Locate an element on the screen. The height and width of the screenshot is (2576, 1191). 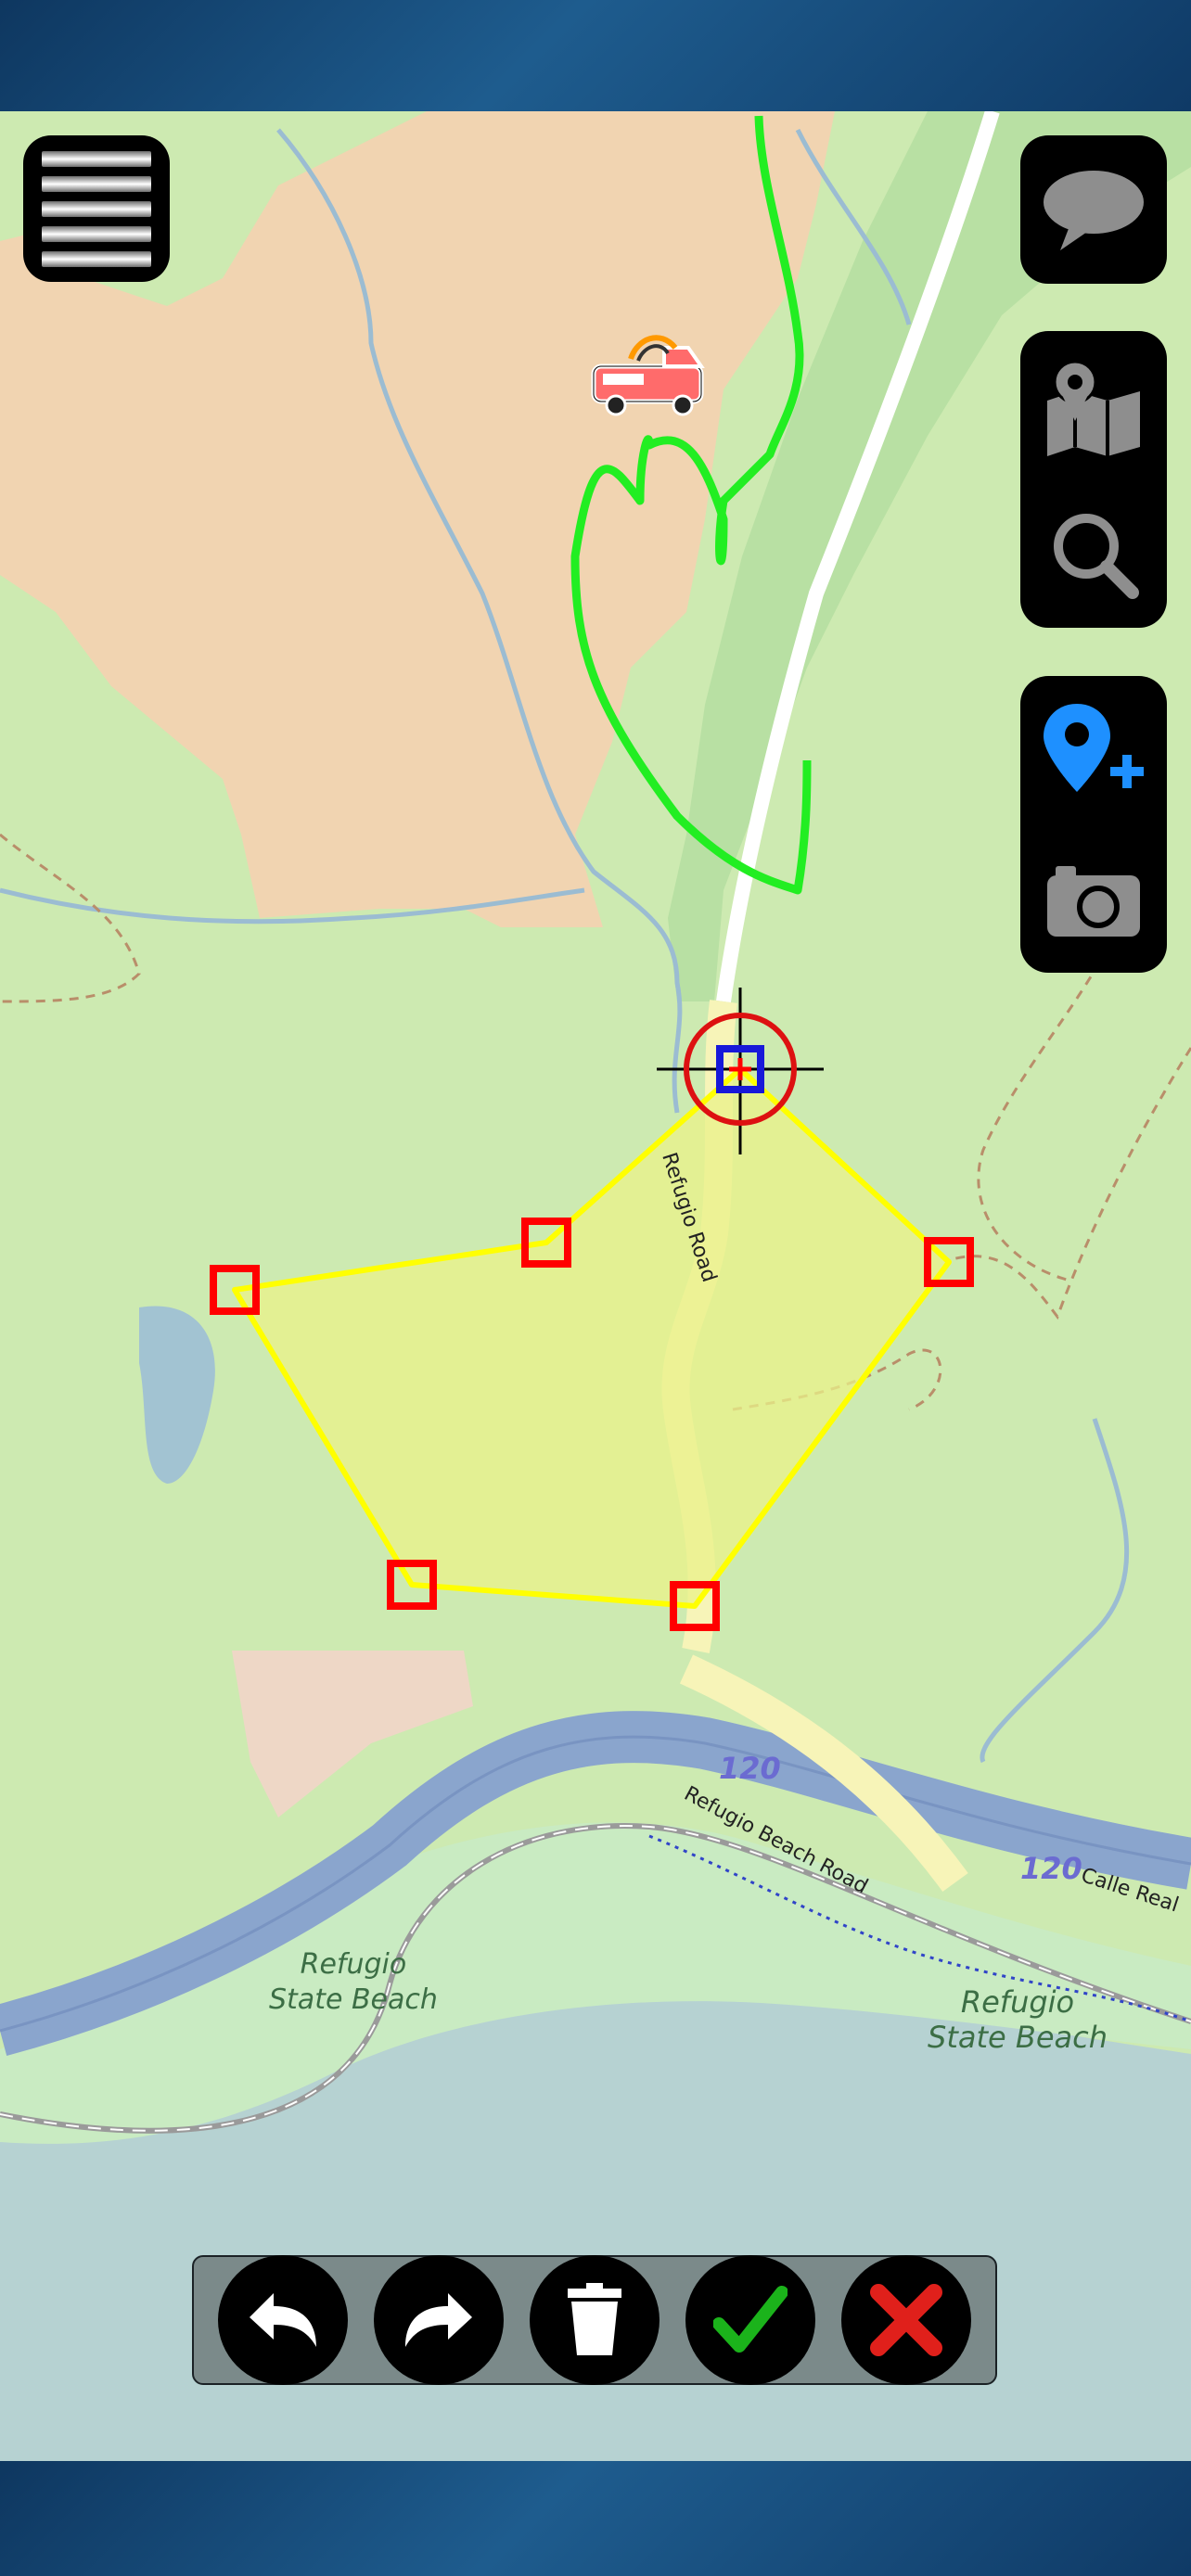
menu-button is located at coordinates (96, 208).